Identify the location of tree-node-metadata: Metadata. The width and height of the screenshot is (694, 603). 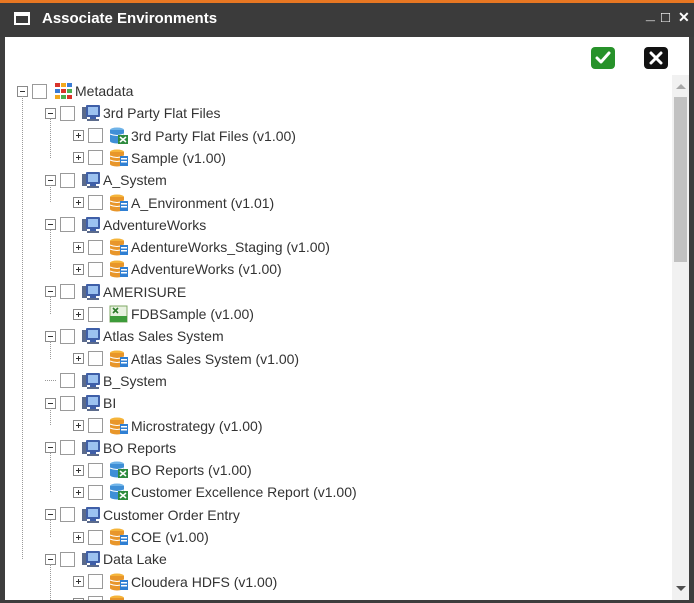
(75, 91).